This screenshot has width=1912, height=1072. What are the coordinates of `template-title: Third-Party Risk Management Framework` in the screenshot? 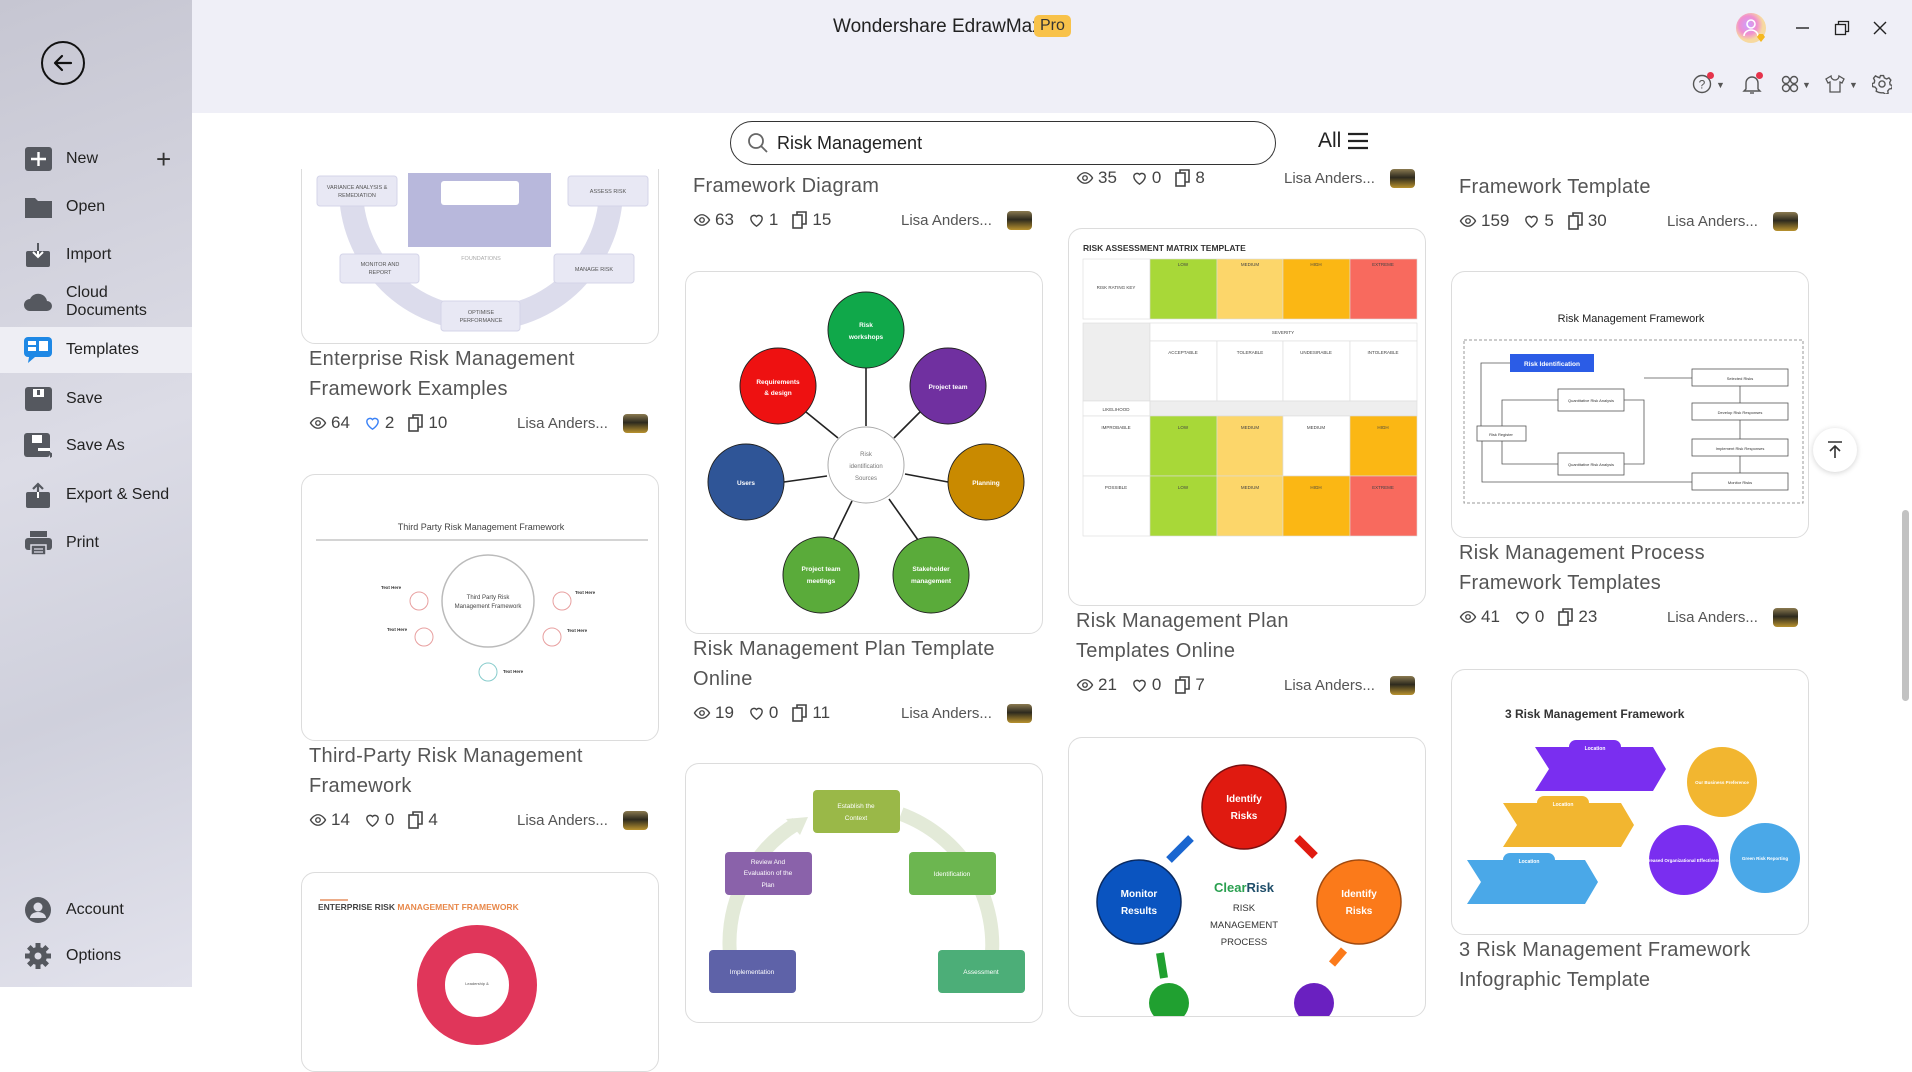 It's located at (480, 771).